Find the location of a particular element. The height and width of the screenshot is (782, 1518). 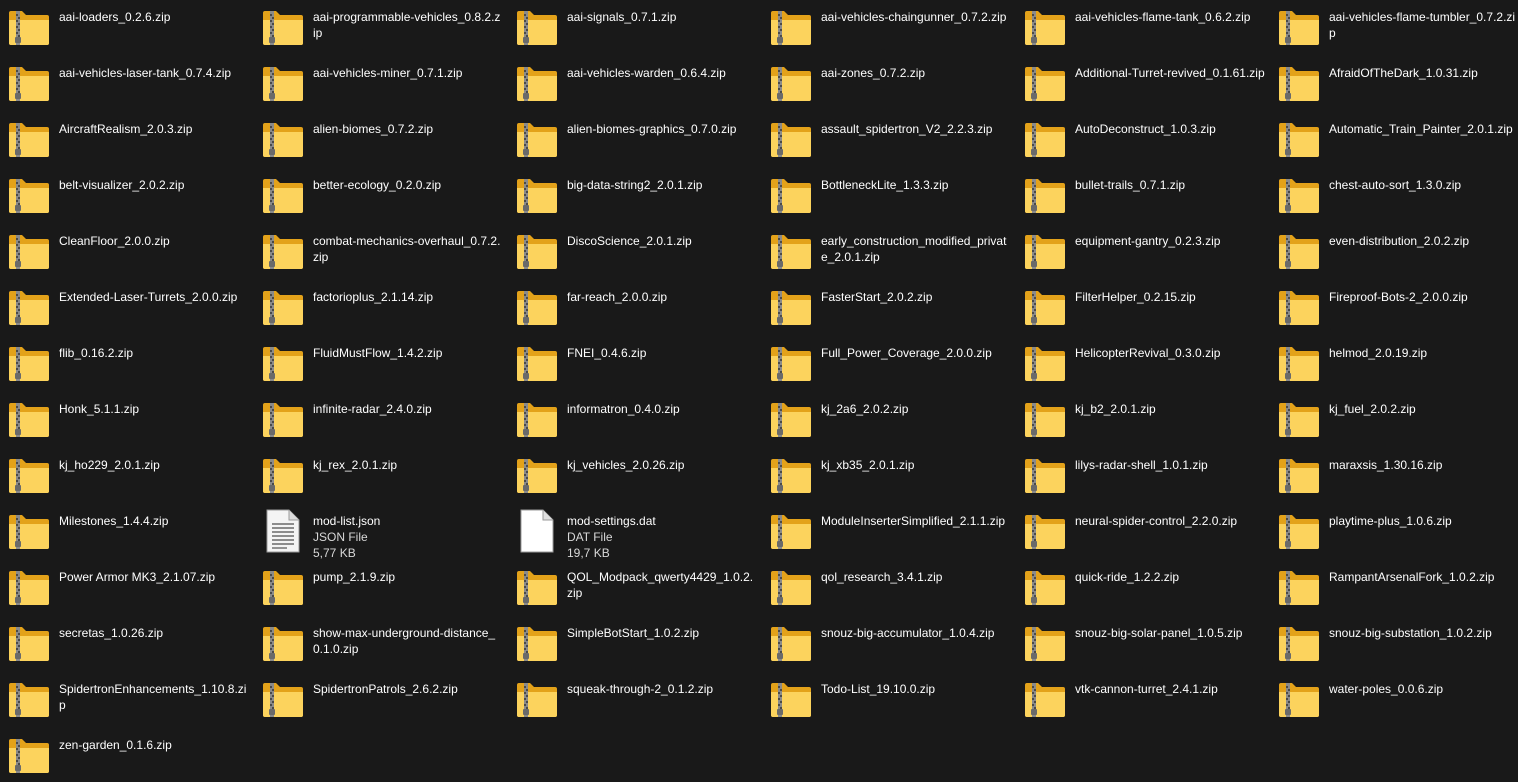

zip-file-item: FasterStart_2.0.2.zip is located at coordinates (890, 309).